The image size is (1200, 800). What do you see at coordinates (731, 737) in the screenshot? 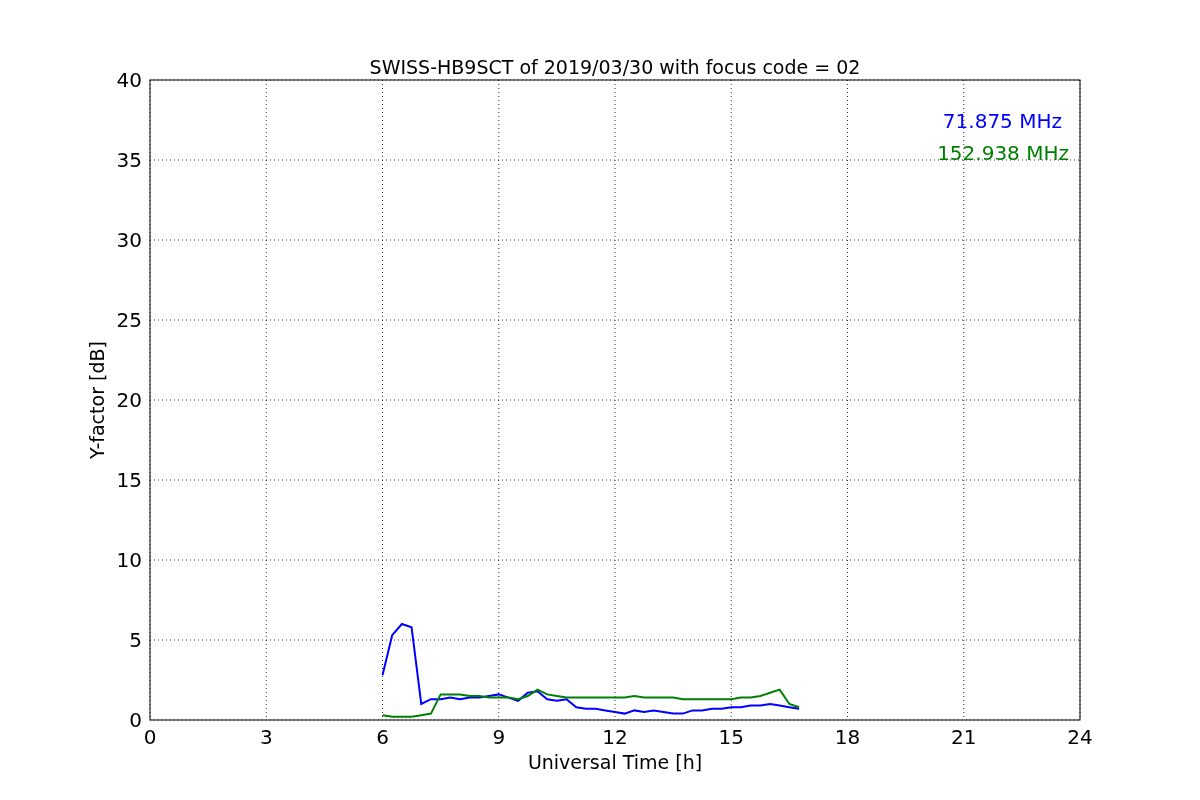
I see `x-tick-label: 15` at bounding box center [731, 737].